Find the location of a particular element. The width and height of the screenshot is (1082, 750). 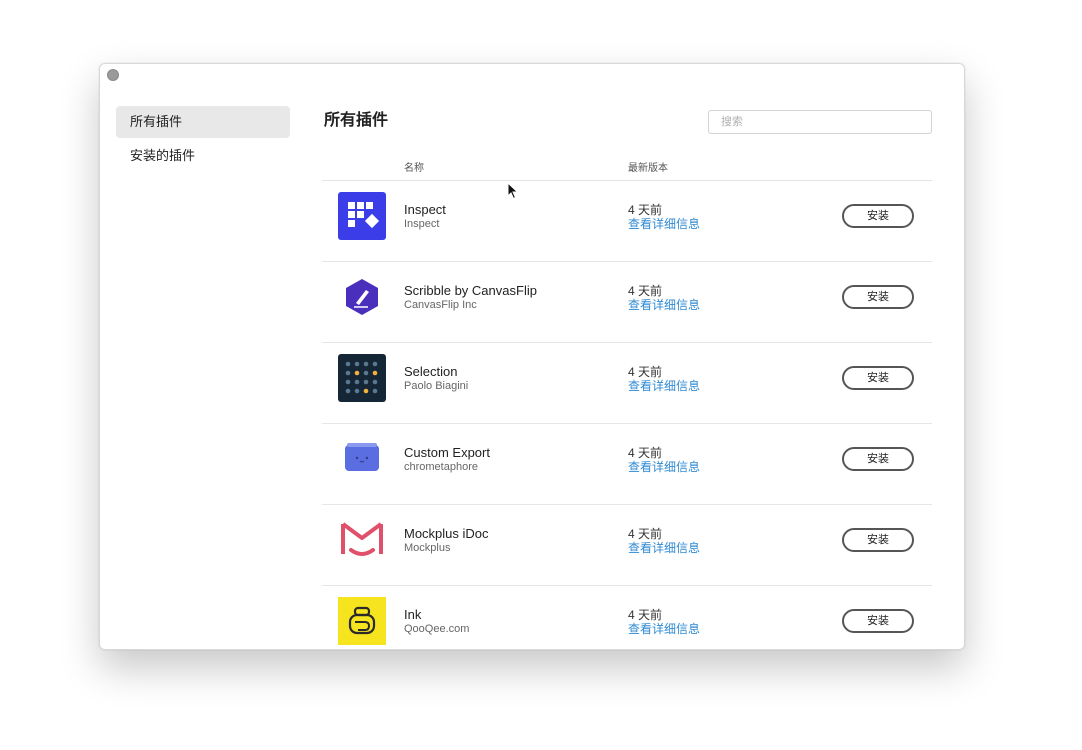

plugin-name: Inspect is located at coordinates (425, 209).